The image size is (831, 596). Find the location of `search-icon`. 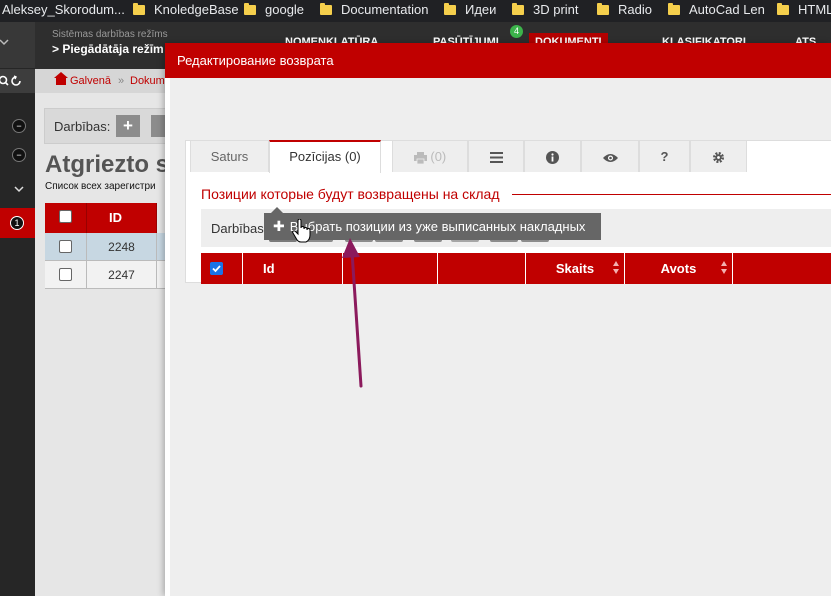

search-icon is located at coordinates (10, 80).